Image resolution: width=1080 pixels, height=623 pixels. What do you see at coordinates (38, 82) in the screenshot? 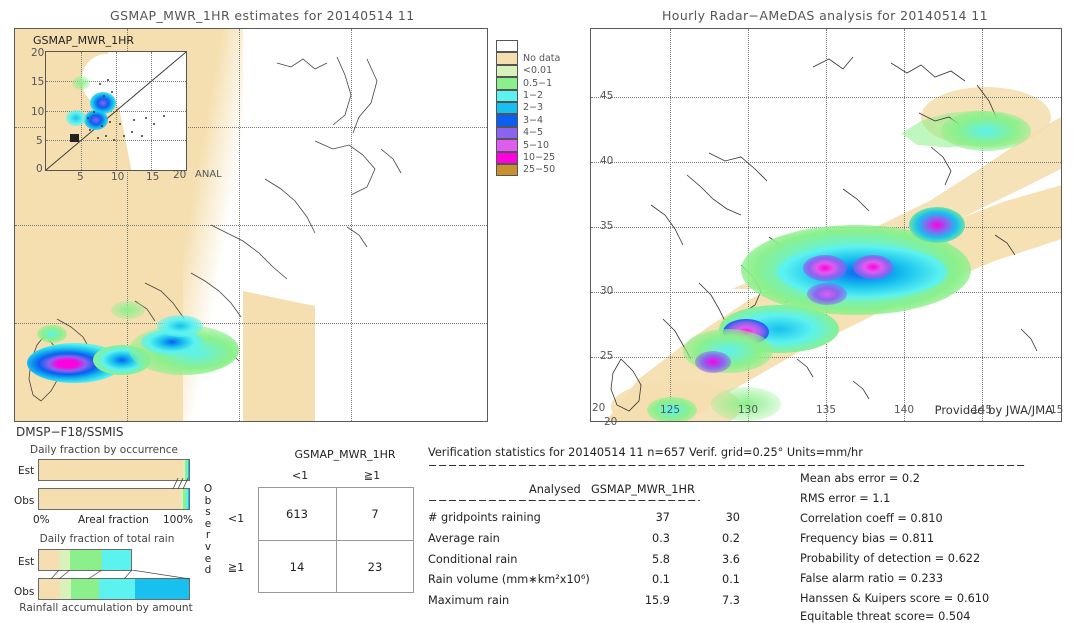
I see `inset-y-tick: 15` at bounding box center [38, 82].